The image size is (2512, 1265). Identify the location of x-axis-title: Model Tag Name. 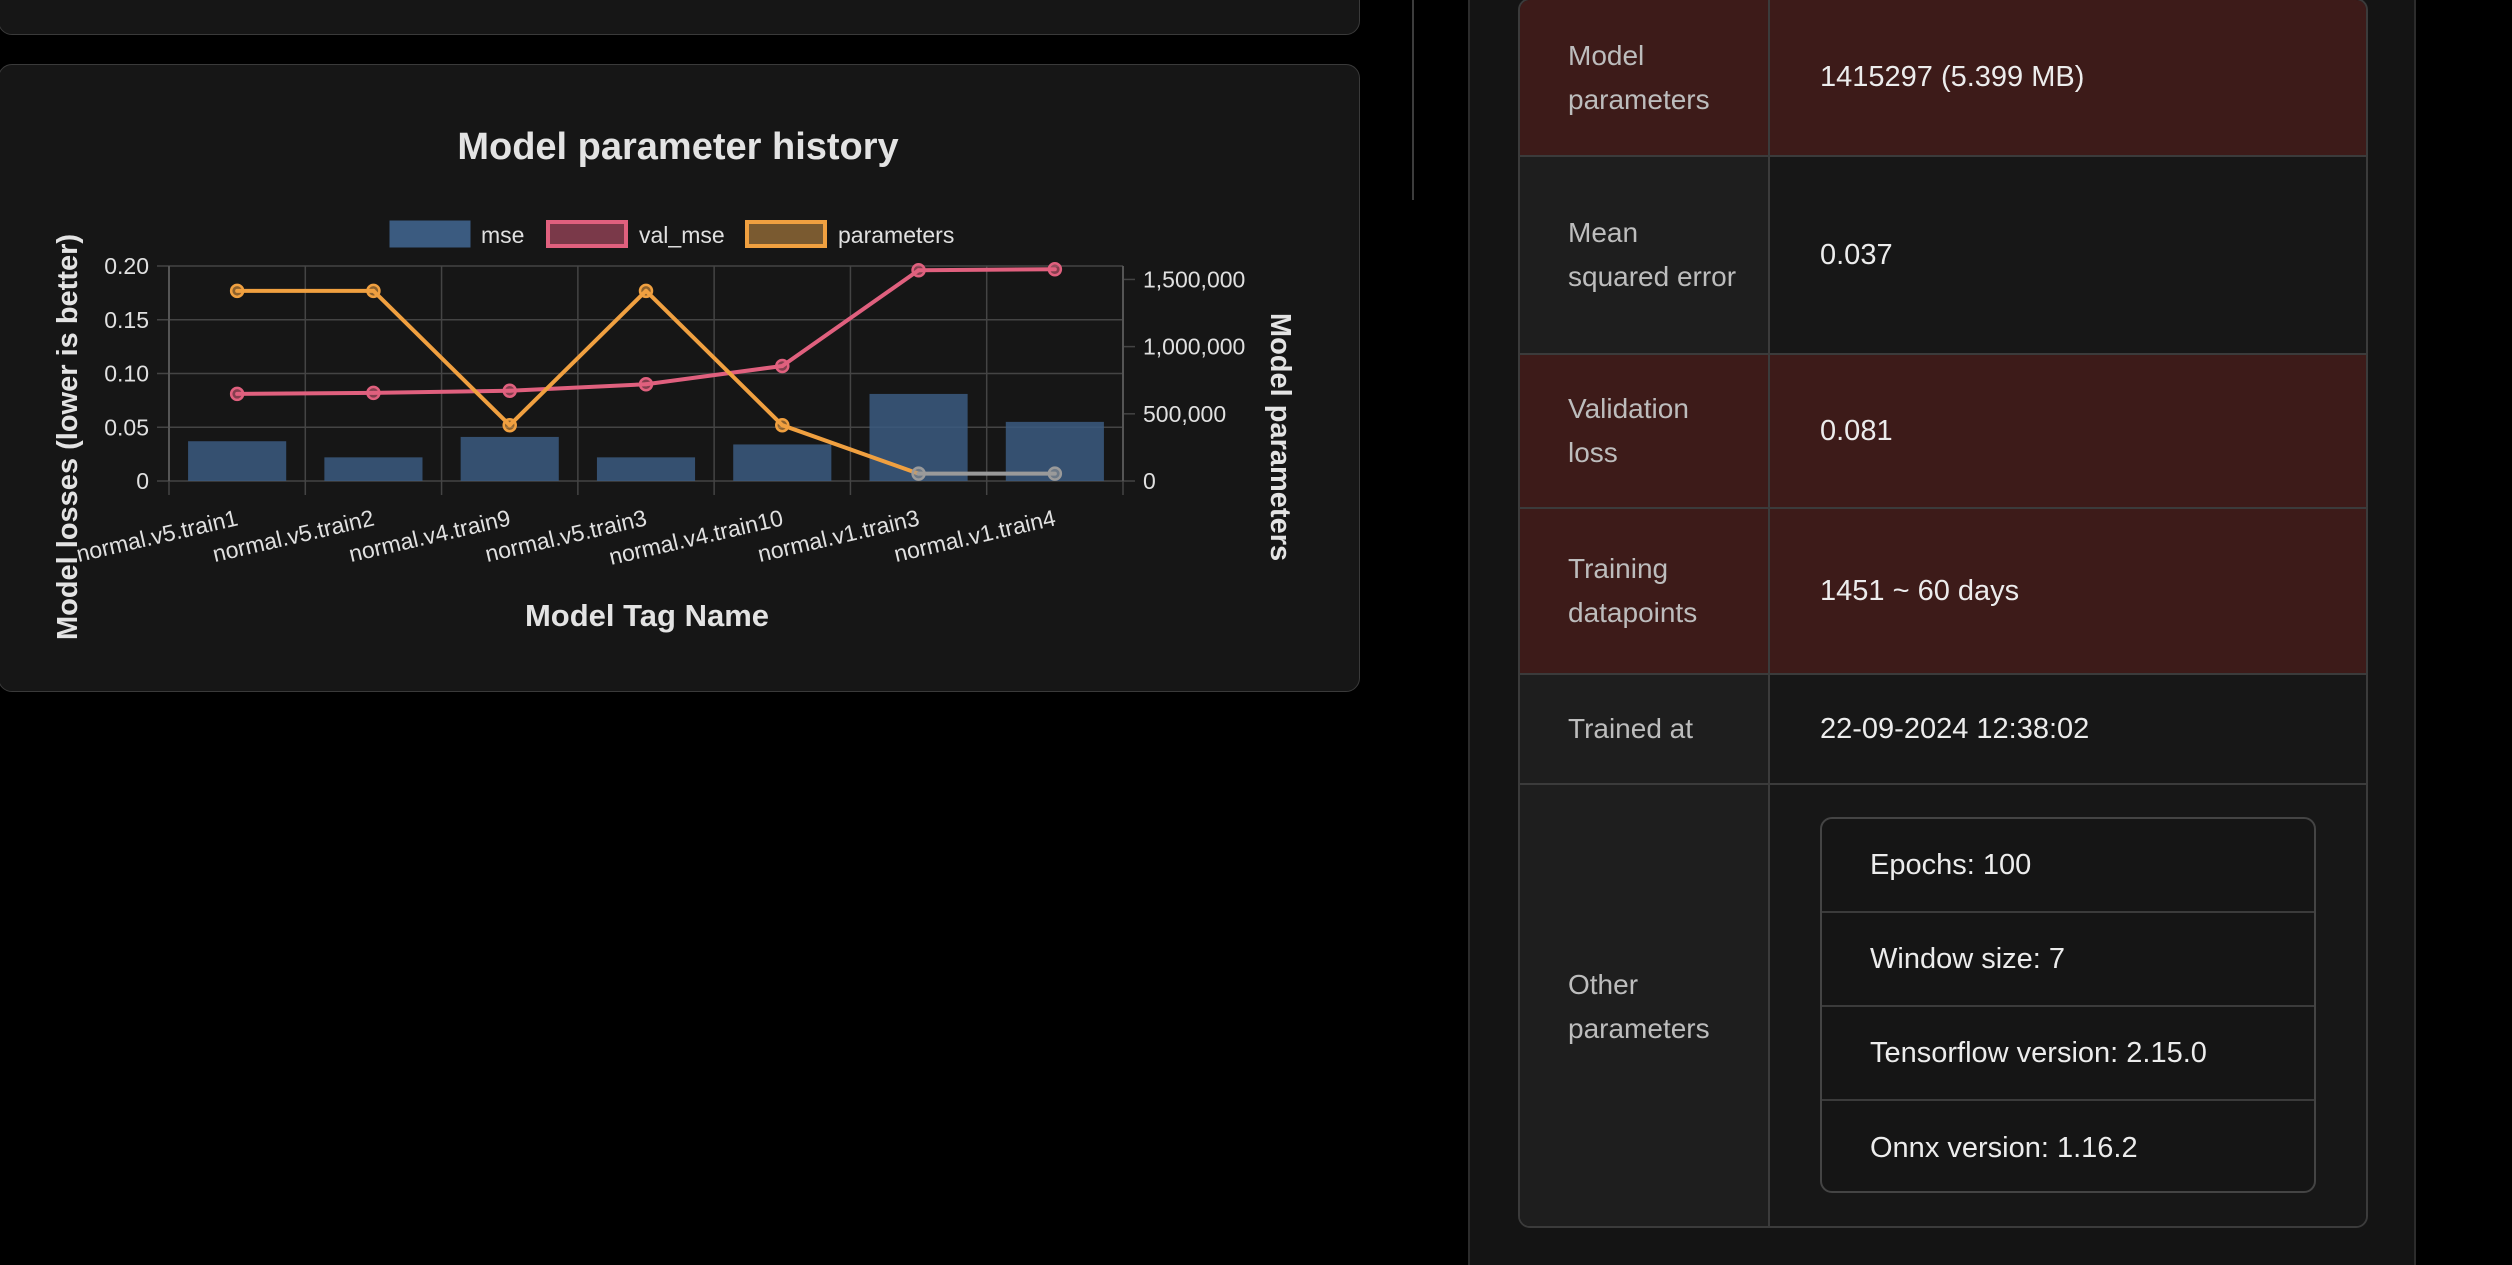
(647, 615).